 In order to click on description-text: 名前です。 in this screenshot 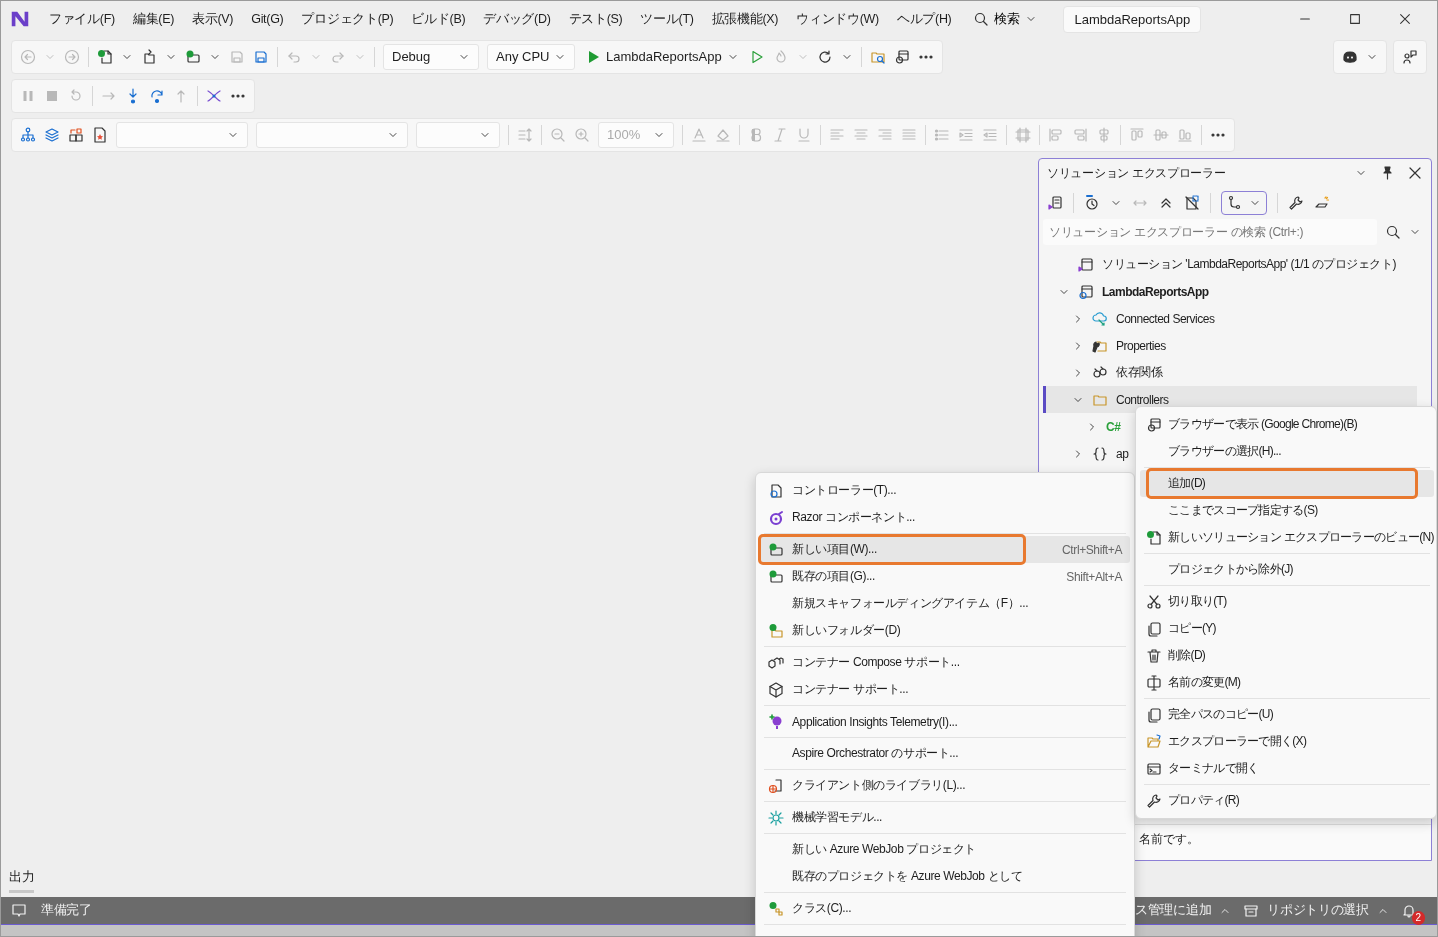, I will do `click(1169, 839)`.